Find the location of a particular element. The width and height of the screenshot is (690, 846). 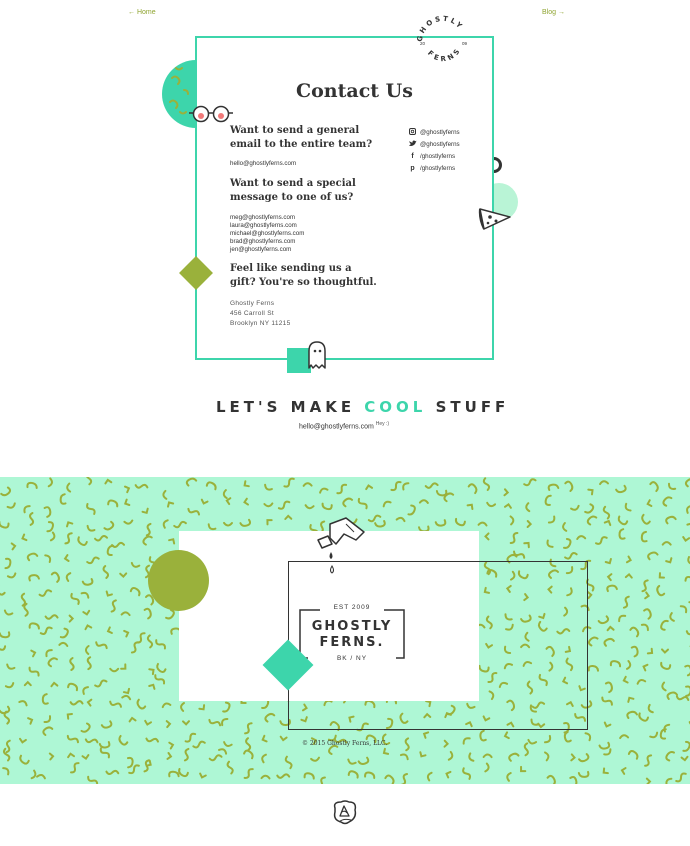

hello-note: Hey :) is located at coordinates (382, 424).